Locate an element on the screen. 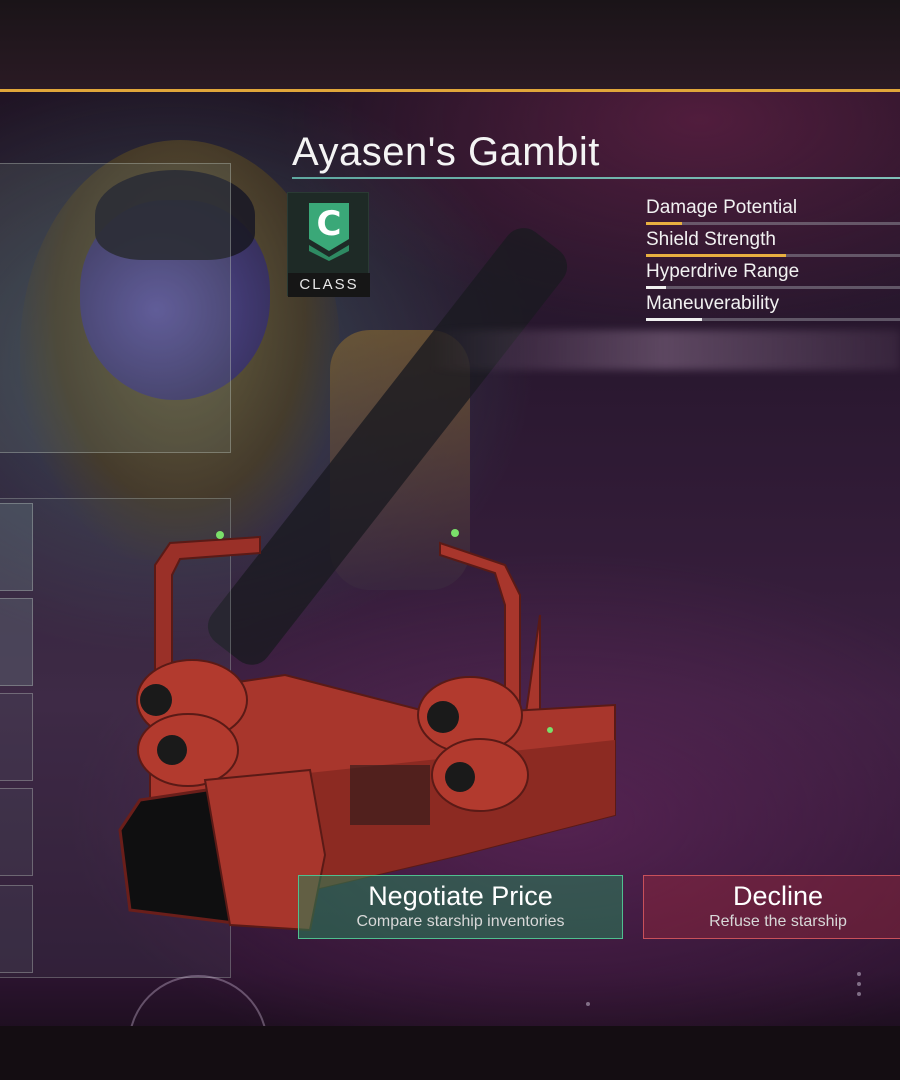 The height and width of the screenshot is (1080, 900). top-strip is located at coordinates (450, 45).